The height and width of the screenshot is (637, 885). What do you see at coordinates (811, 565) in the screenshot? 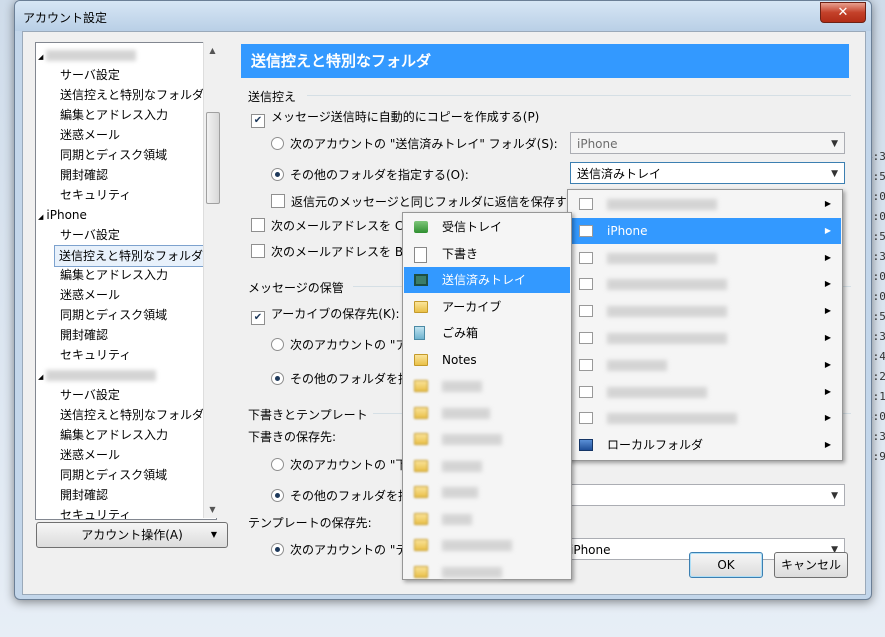
I see `cancel-button: キャンセル` at bounding box center [811, 565].